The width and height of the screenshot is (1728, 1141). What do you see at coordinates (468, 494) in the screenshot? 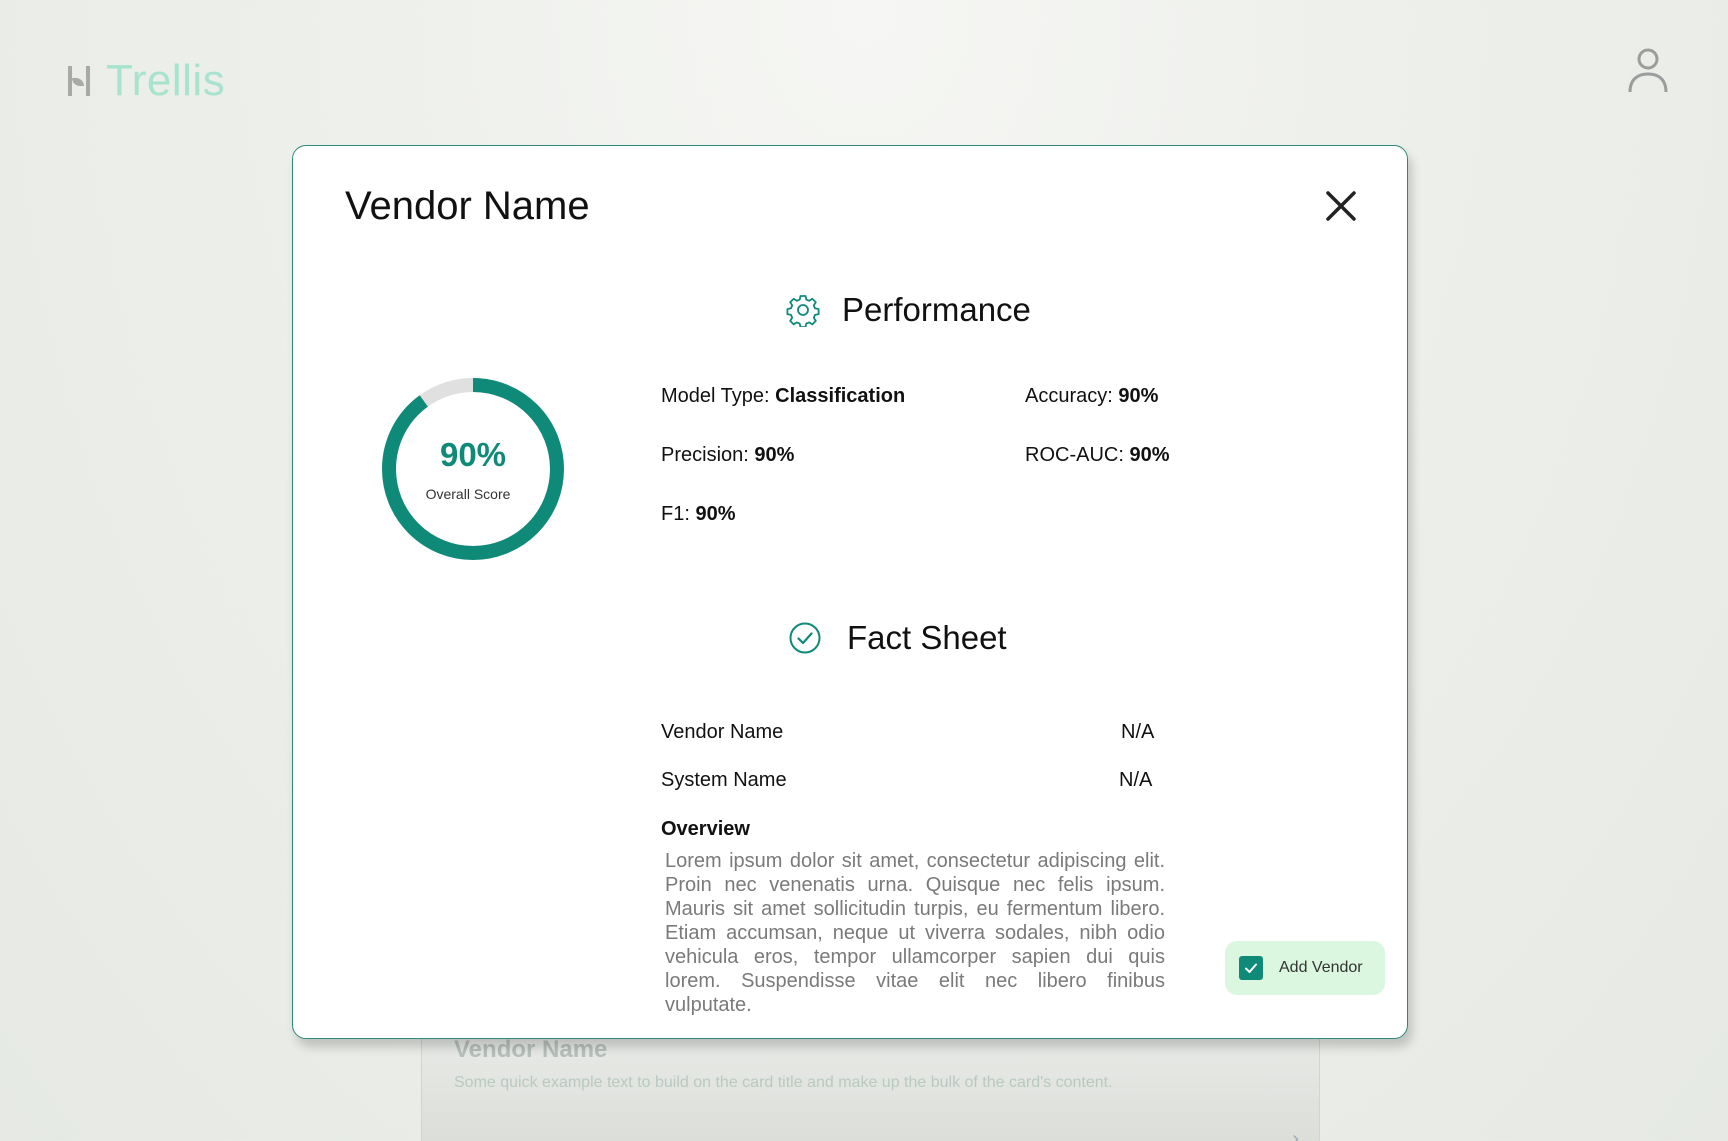
I see `overall-score-label: Overall Score` at bounding box center [468, 494].